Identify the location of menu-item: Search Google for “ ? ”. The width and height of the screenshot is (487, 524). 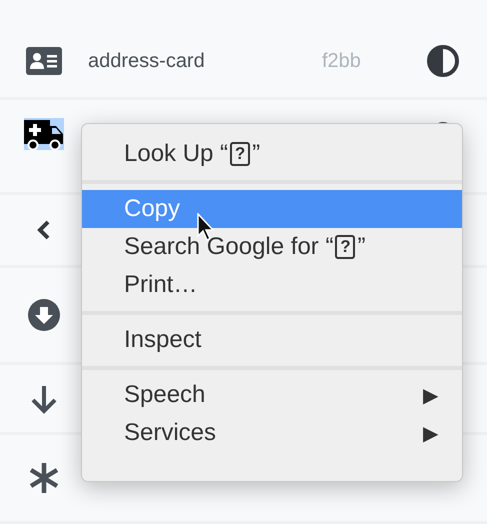
(272, 247).